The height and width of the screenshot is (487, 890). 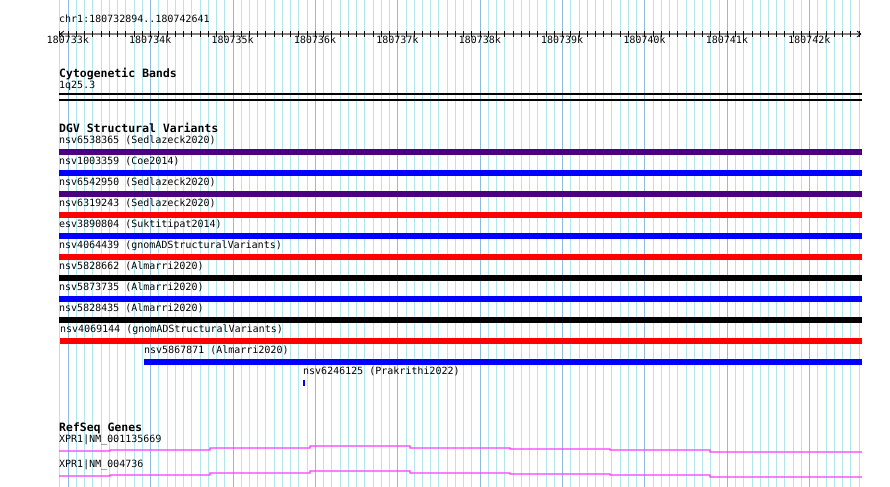 I want to click on variant-label: nsv4069144 (gnomADStructuralVariants), so click(x=171, y=330).